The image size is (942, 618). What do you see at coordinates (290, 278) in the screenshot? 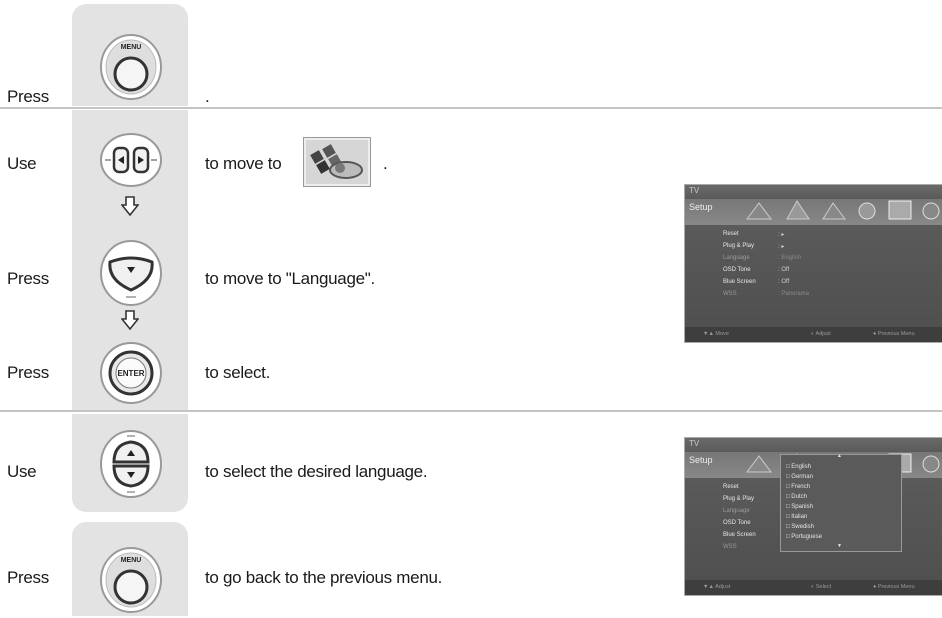
I see `row3-text: to move to "Language".` at bounding box center [290, 278].